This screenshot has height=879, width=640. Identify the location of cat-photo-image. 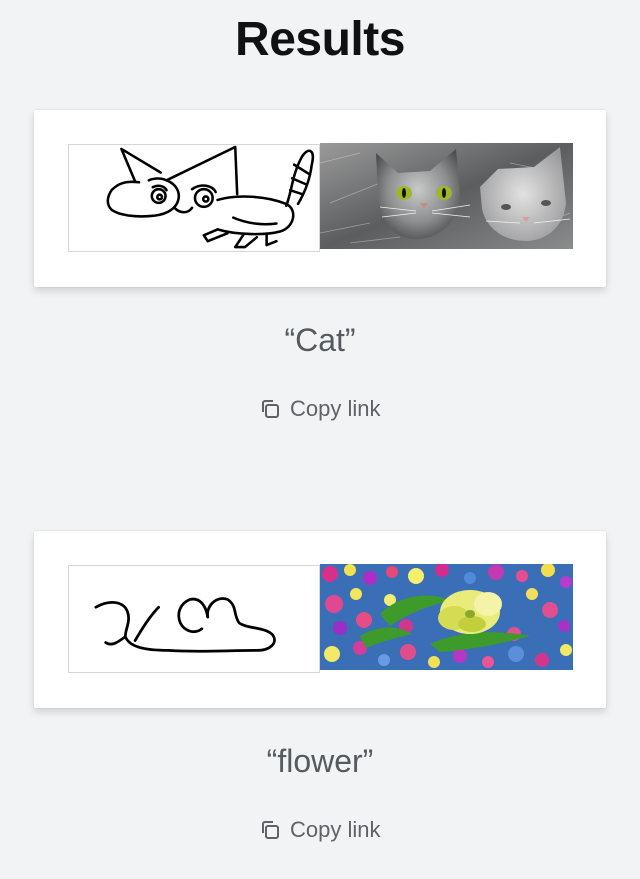
(446, 196).